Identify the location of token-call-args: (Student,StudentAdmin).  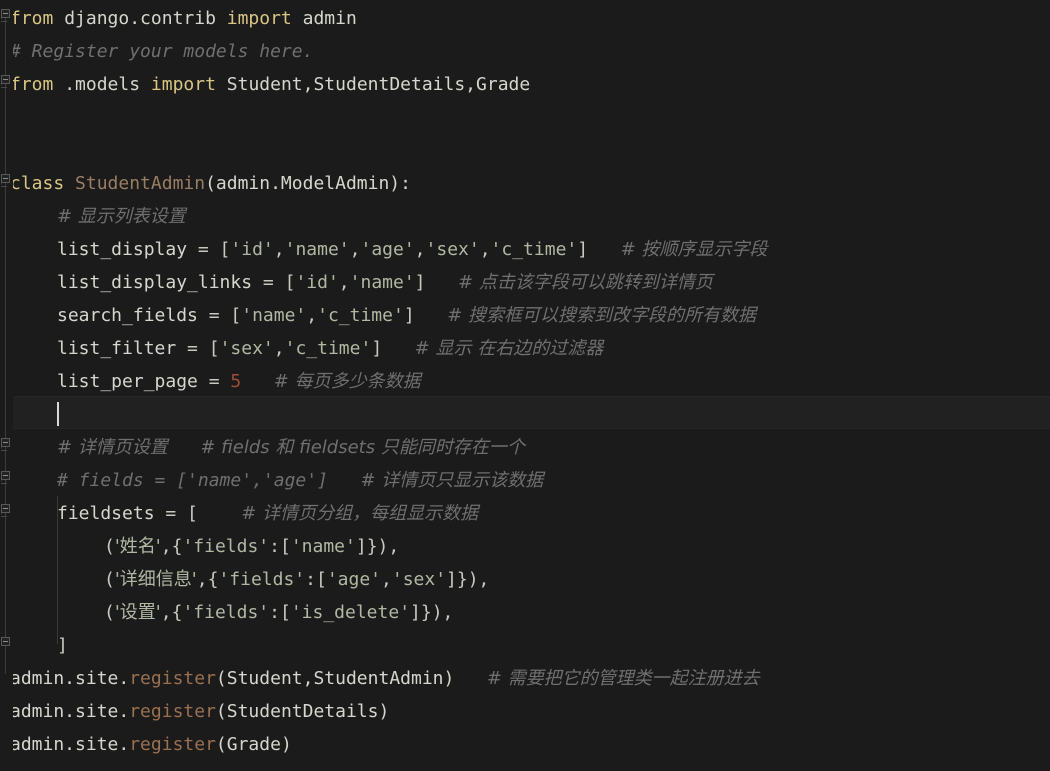
(335, 678).